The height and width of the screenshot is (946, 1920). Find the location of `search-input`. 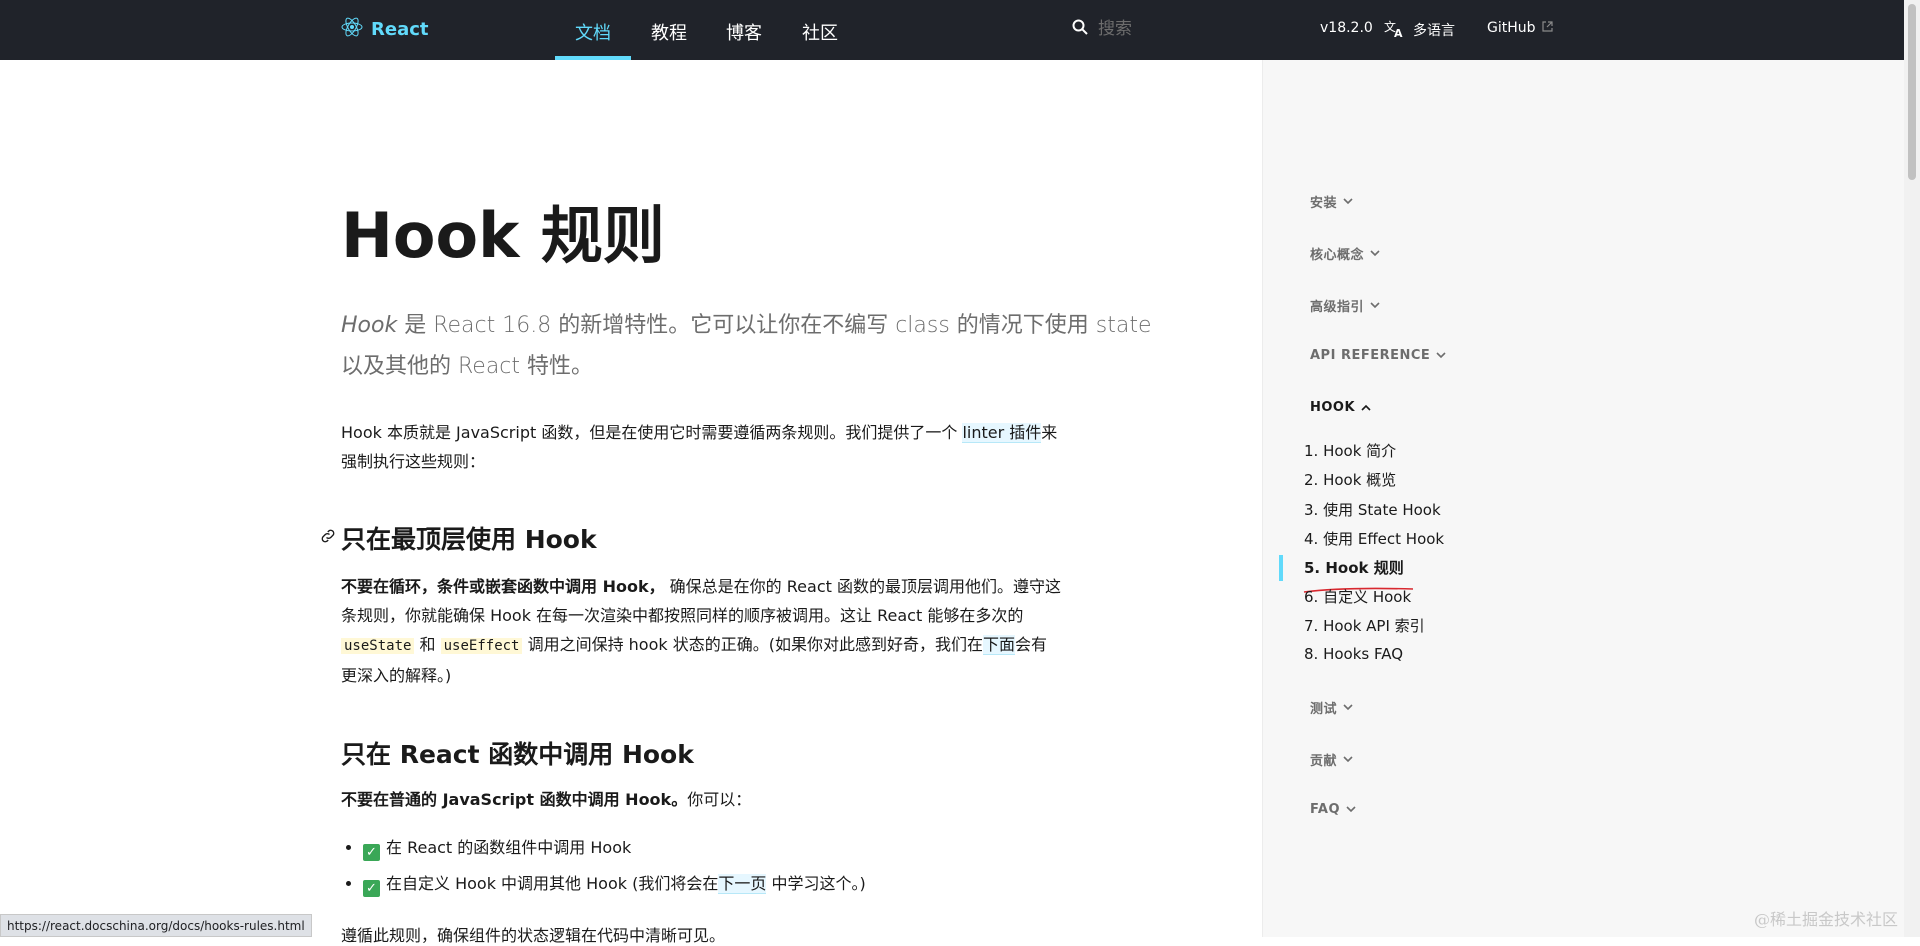

search-input is located at coordinates (1173, 29).